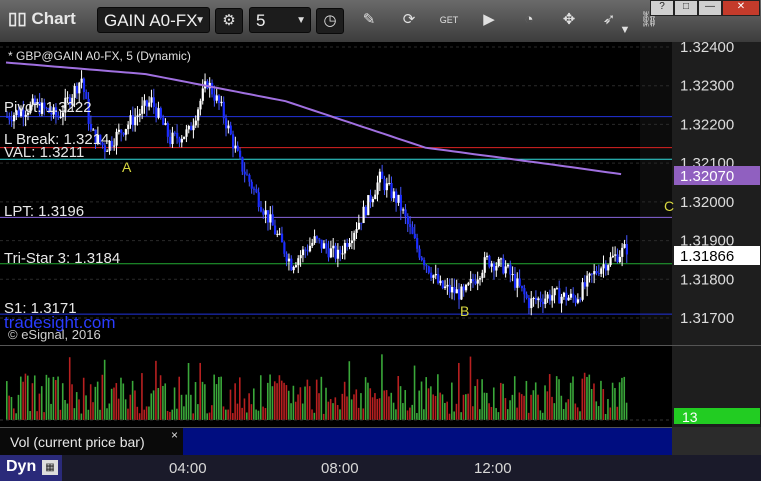 This screenshot has height=481, width=761. I want to click on refresh-icon: ⟳, so click(409, 20).